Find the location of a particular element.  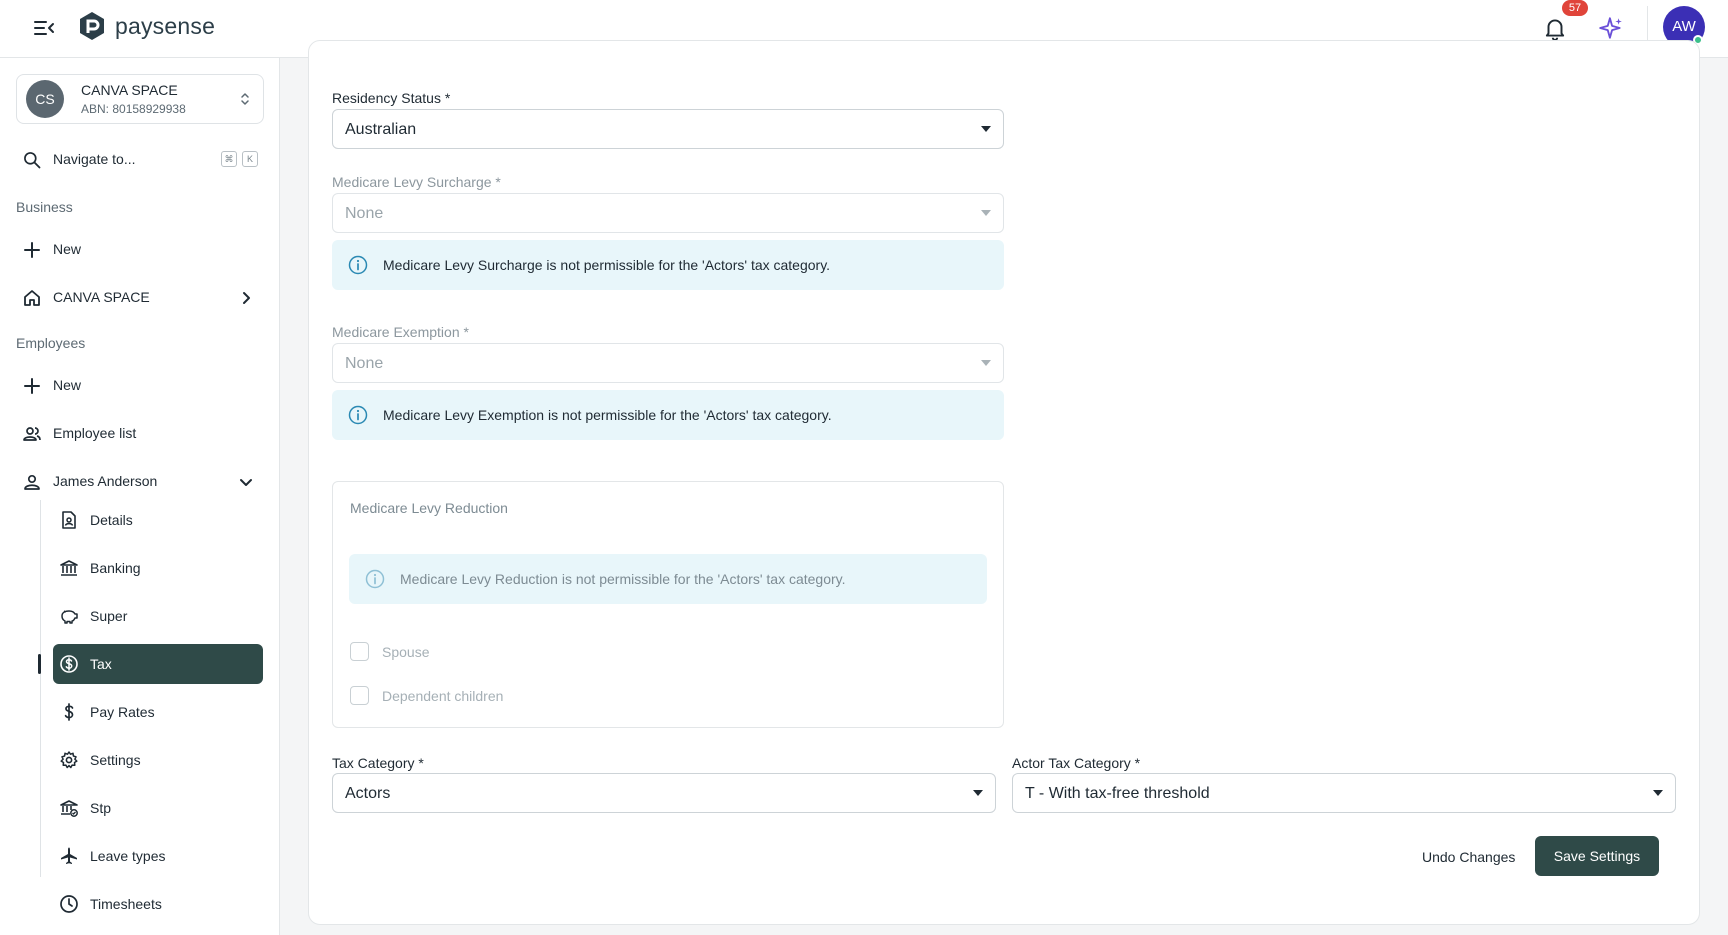

org-name: CANVA SPACE is located at coordinates (129, 90).